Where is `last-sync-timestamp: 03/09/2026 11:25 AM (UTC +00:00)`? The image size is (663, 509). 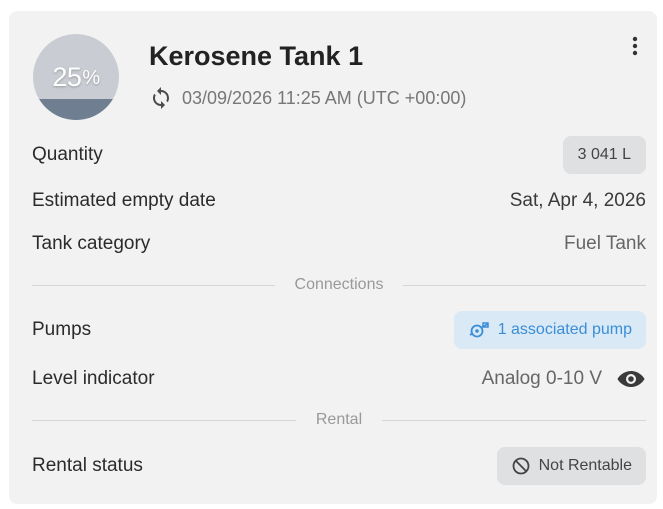
last-sync-timestamp: 03/09/2026 11:25 AM (UTC +00:00) is located at coordinates (324, 97).